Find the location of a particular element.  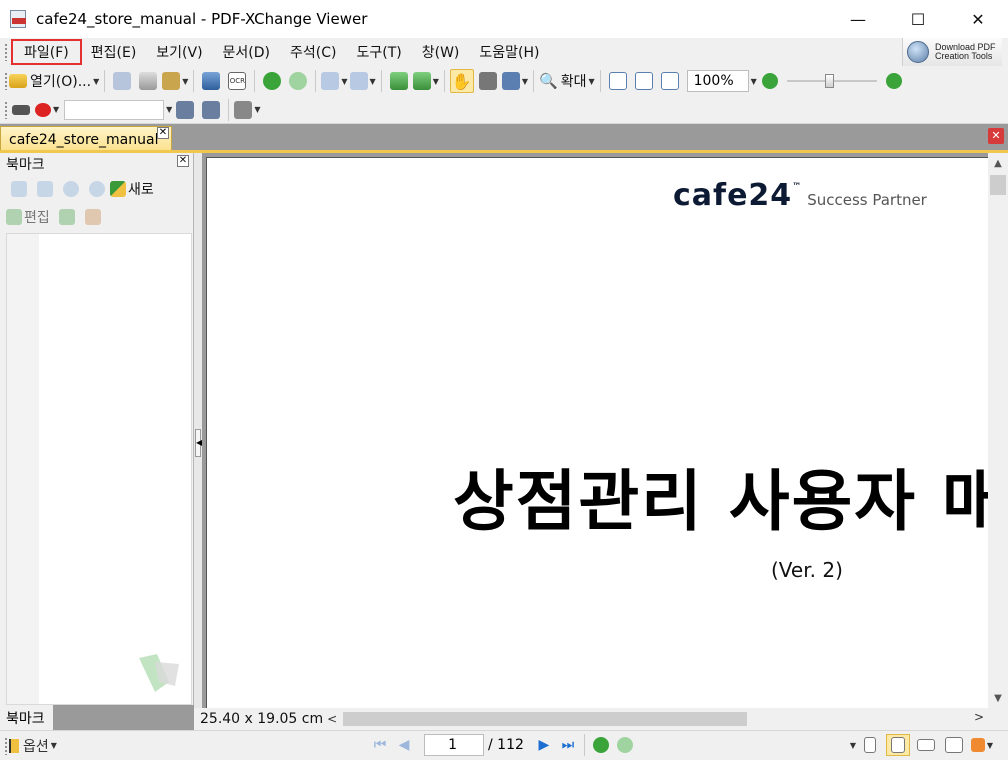

rotate-right-button: ▼ is located at coordinates (425, 81).